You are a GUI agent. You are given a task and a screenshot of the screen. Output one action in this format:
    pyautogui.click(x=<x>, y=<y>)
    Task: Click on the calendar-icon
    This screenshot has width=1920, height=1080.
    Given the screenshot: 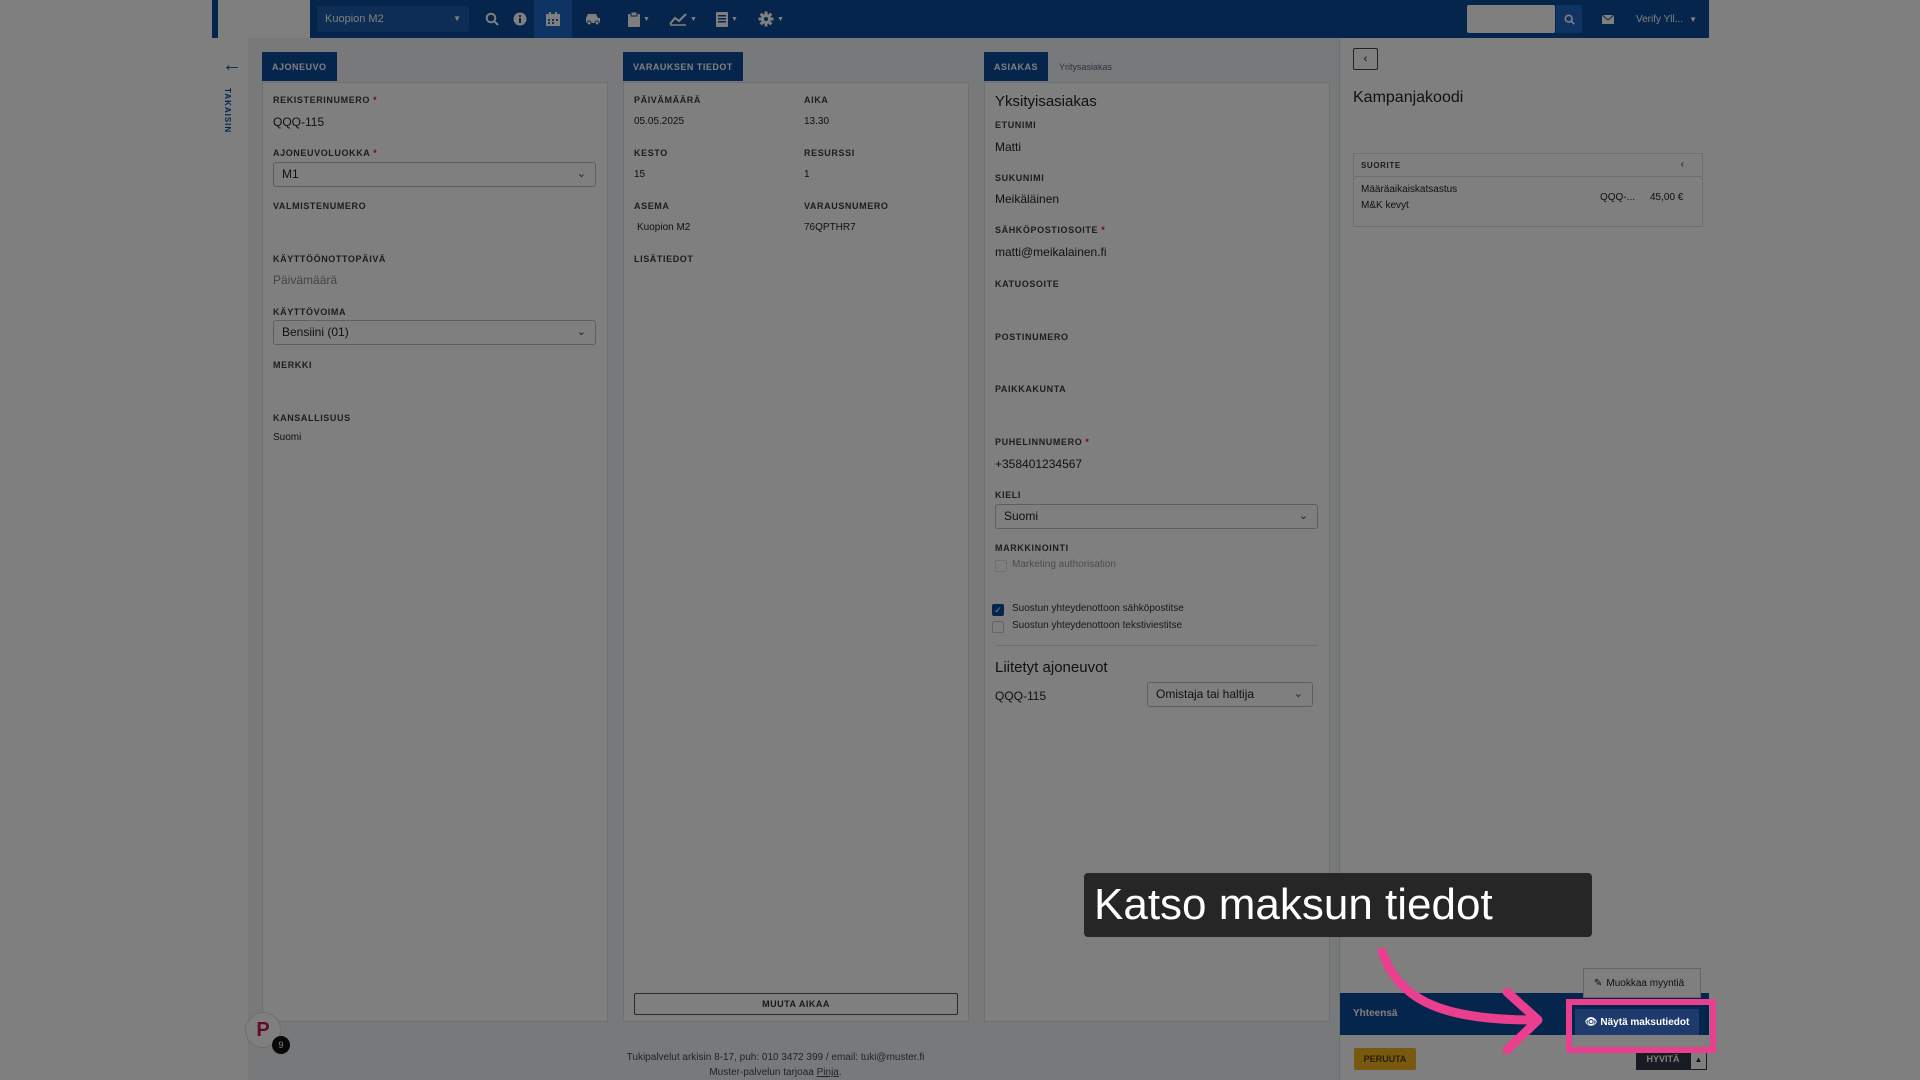 What is the action you would take?
    pyautogui.click(x=553, y=19)
    